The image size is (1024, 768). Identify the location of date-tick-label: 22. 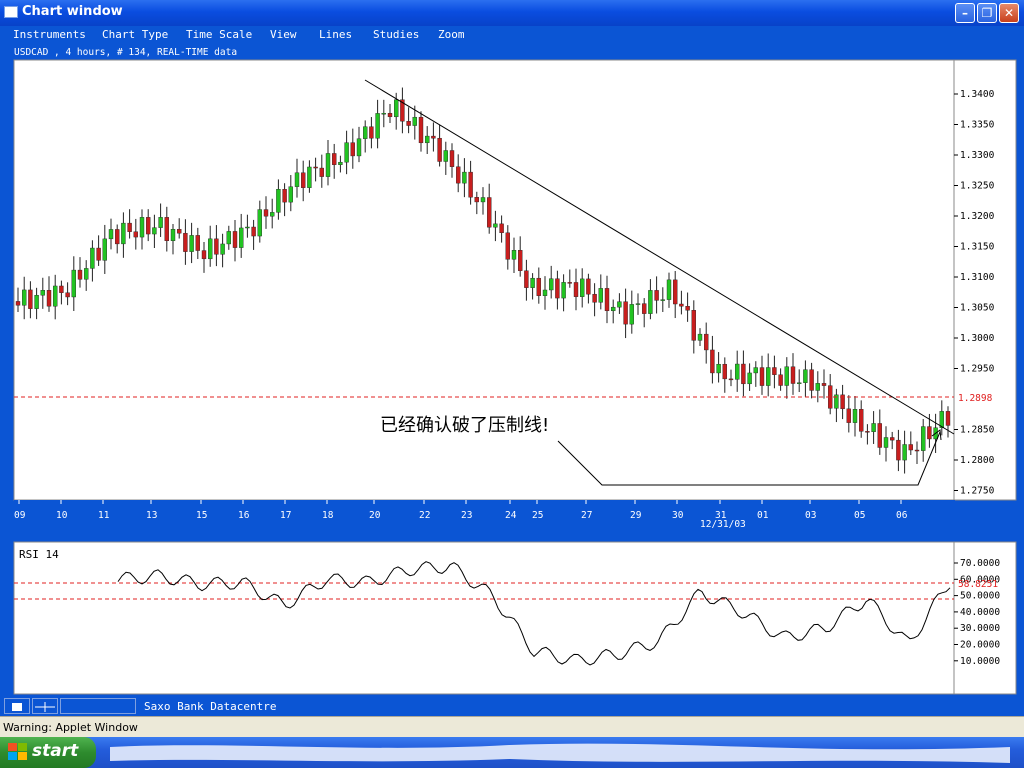
(424, 515).